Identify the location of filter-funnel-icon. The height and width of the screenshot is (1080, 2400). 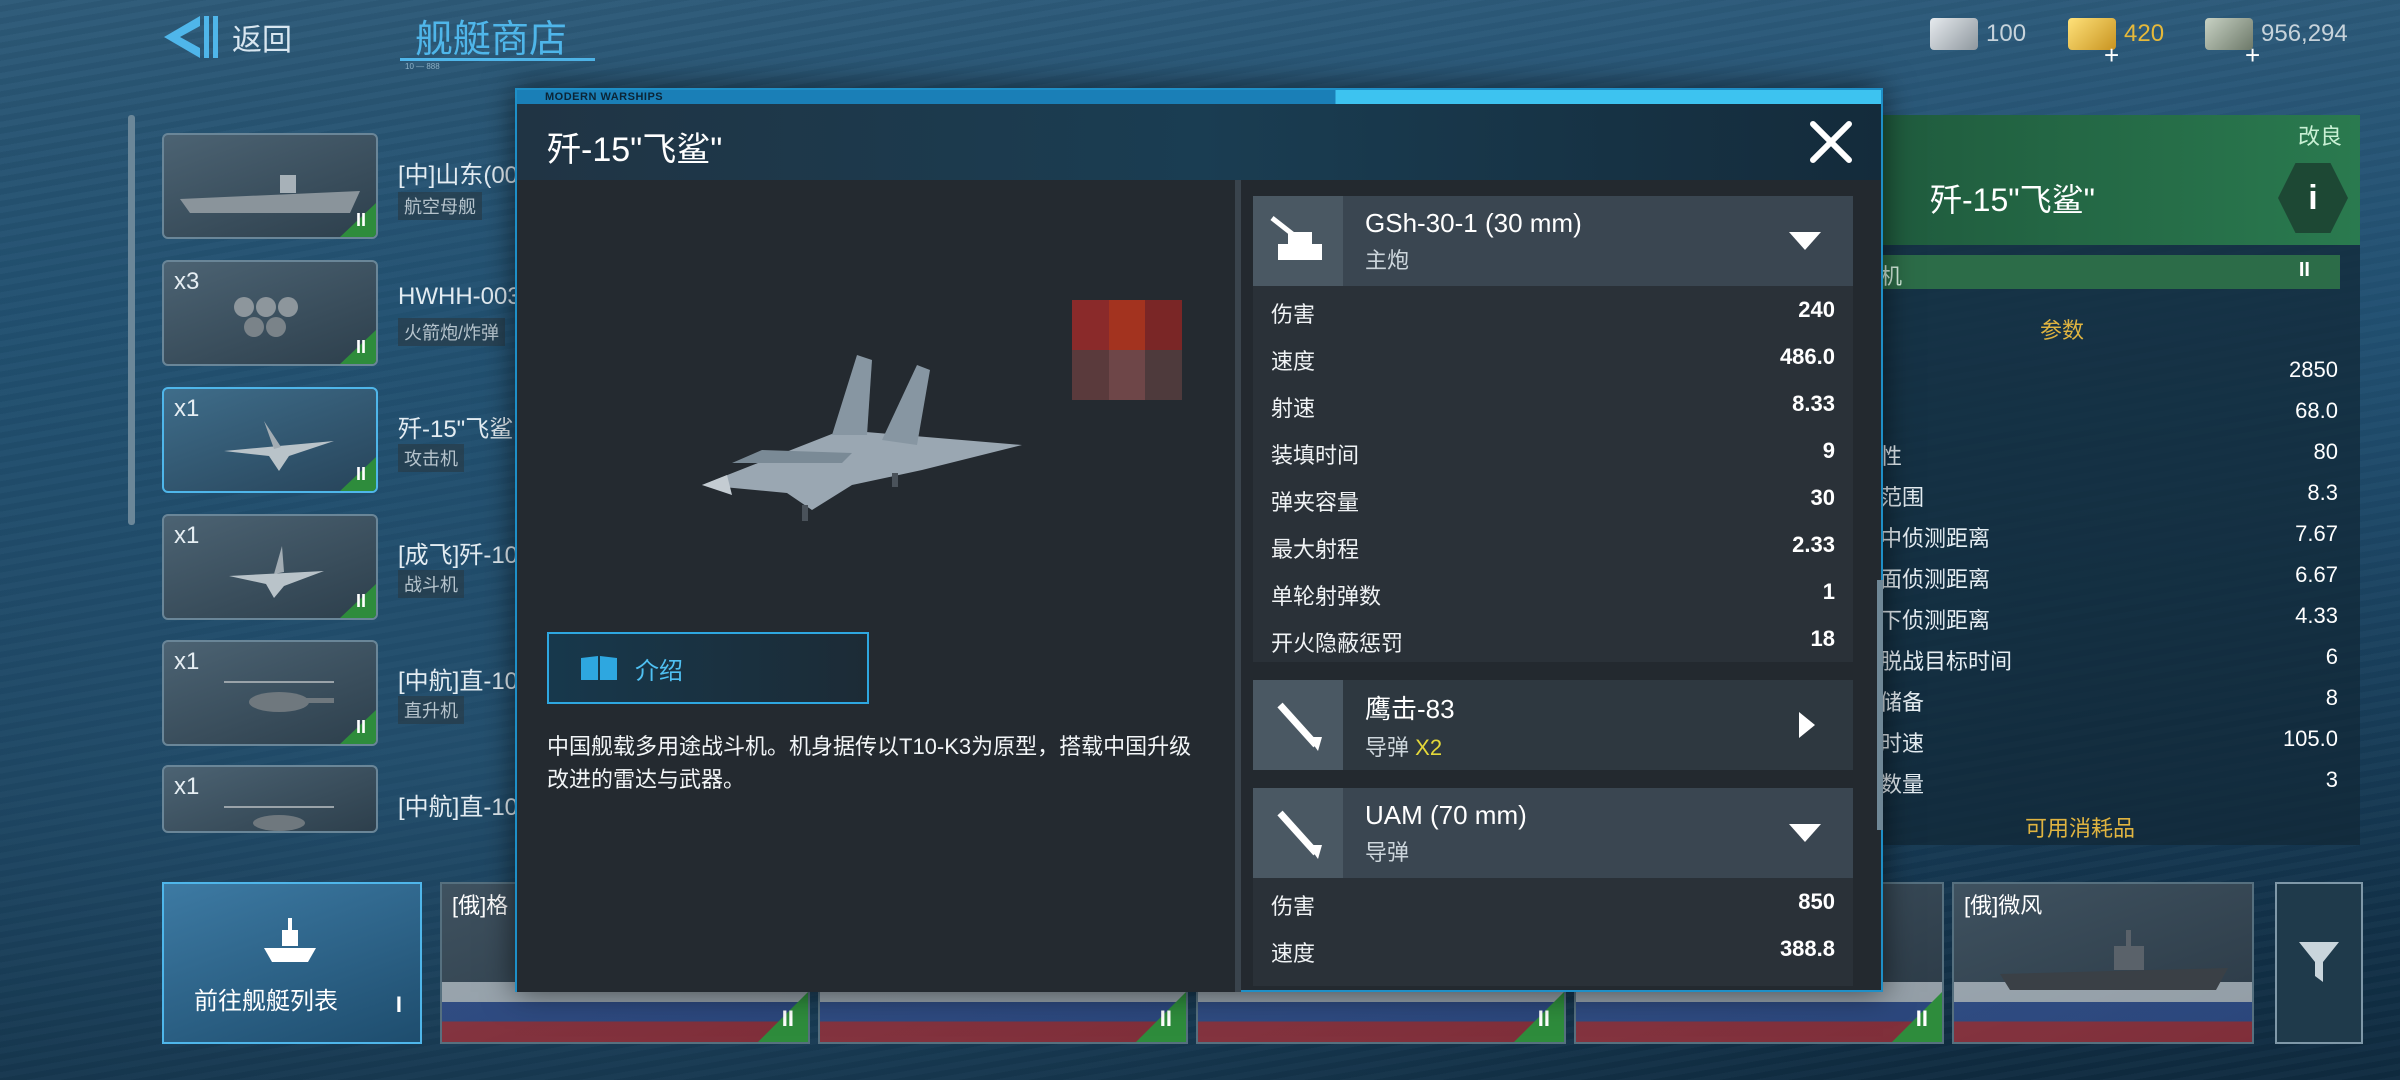
(2319, 962).